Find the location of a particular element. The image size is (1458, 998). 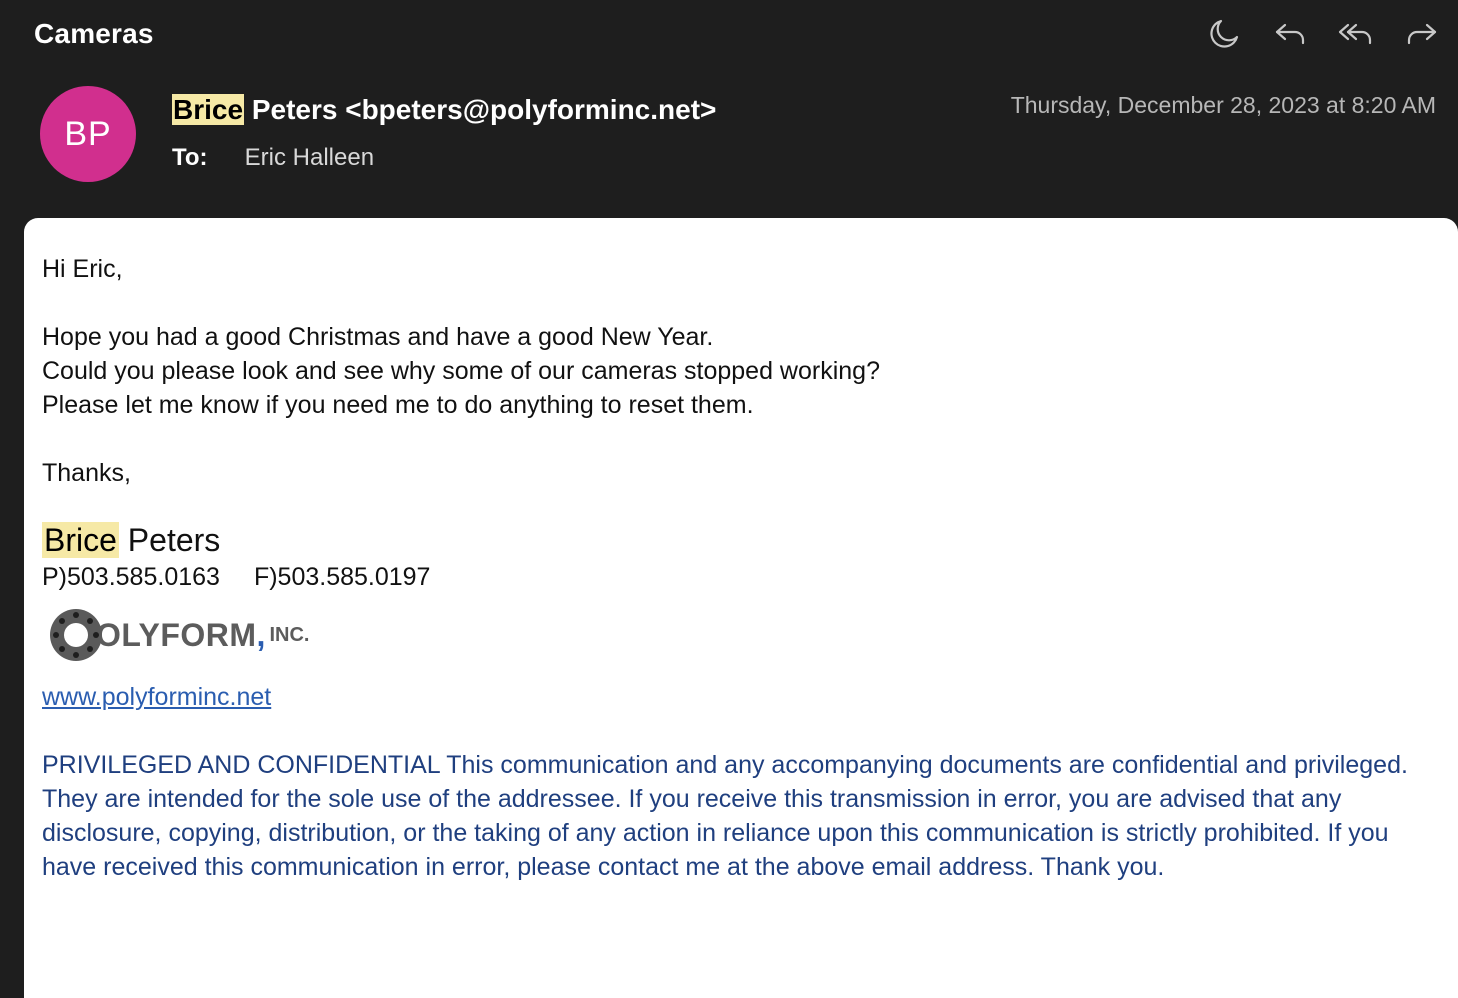

sender-avatar: BP is located at coordinates (88, 134).